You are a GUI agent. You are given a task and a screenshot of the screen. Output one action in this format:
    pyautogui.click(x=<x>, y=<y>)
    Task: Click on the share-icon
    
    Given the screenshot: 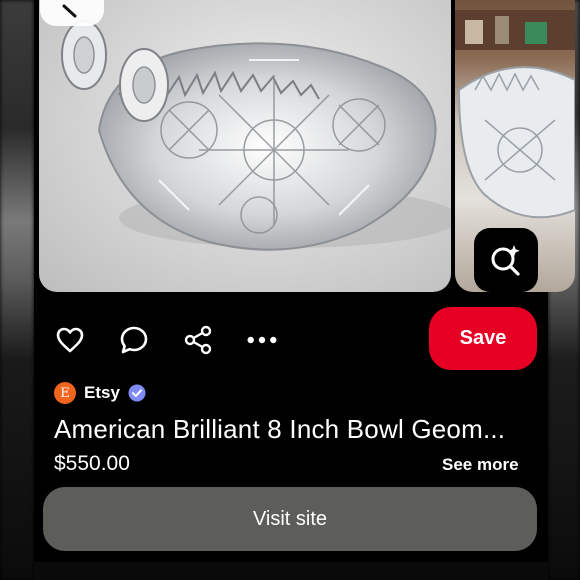 What is the action you would take?
    pyautogui.click(x=198, y=340)
    